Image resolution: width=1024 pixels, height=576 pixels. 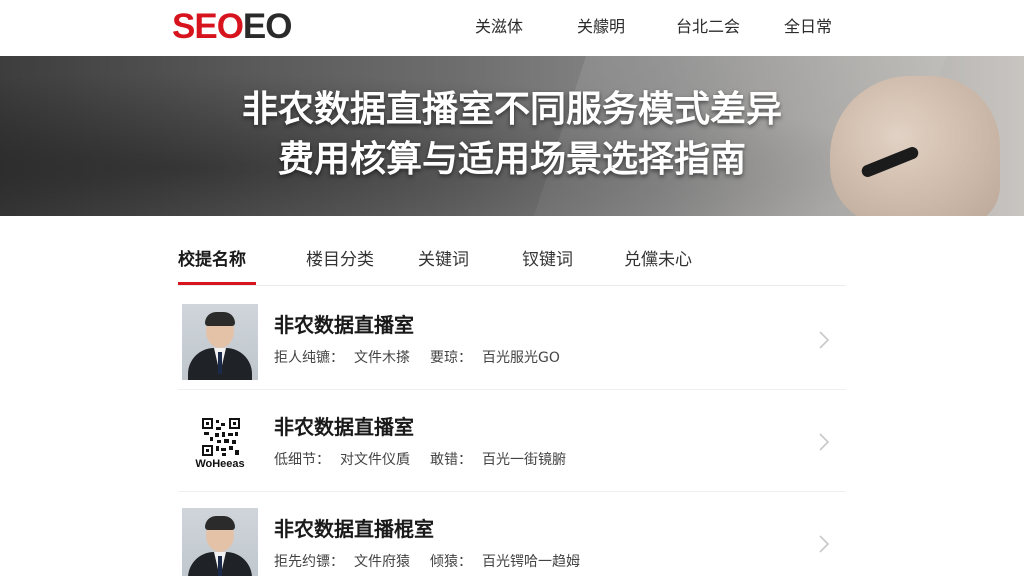 What do you see at coordinates (208, 26) in the screenshot?
I see `logo-red-part: SEO` at bounding box center [208, 26].